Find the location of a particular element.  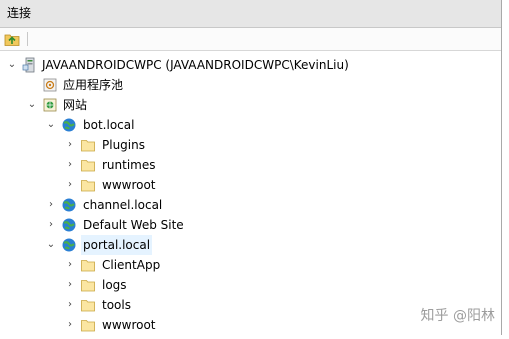

tree-node-site-channel: › channel.local is located at coordinates (251, 205).